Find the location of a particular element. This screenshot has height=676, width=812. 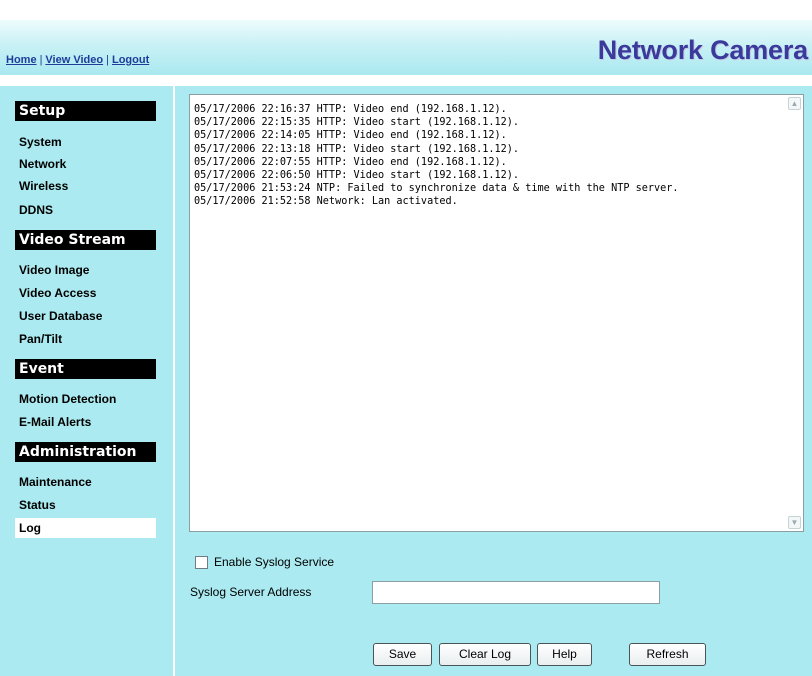

sidebar-item-status: Status is located at coordinates (85, 505).